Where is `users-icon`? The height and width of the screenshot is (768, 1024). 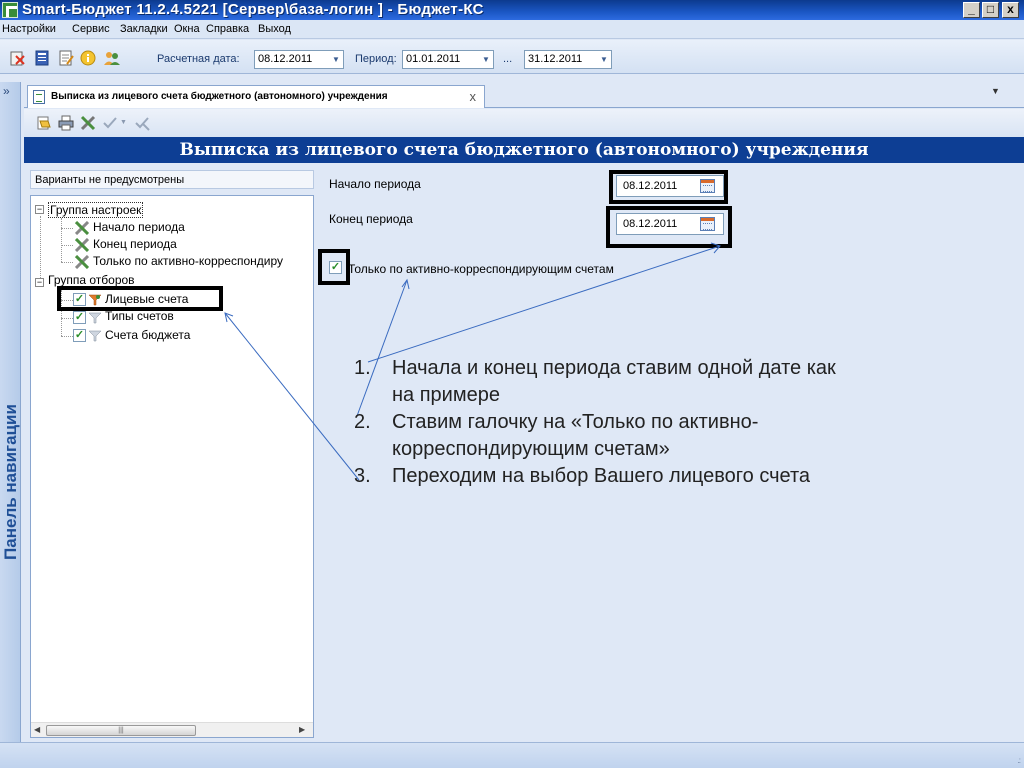 users-icon is located at coordinates (112, 58).